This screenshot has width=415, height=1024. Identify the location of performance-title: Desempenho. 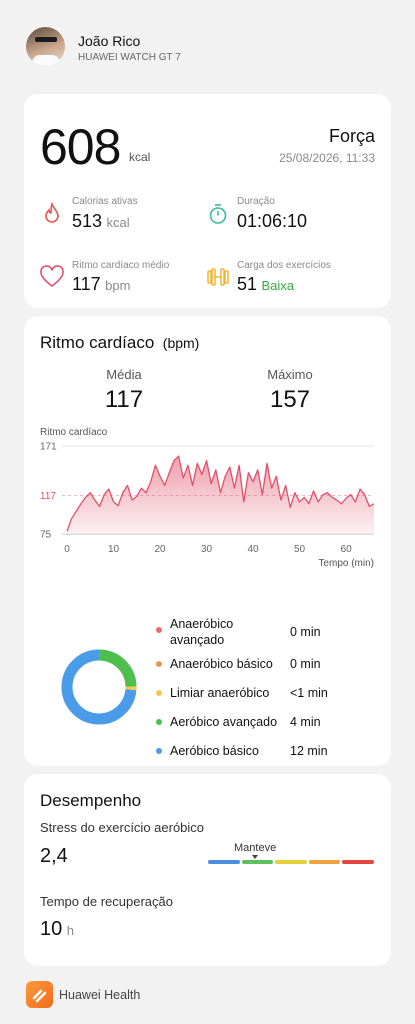
(91, 800).